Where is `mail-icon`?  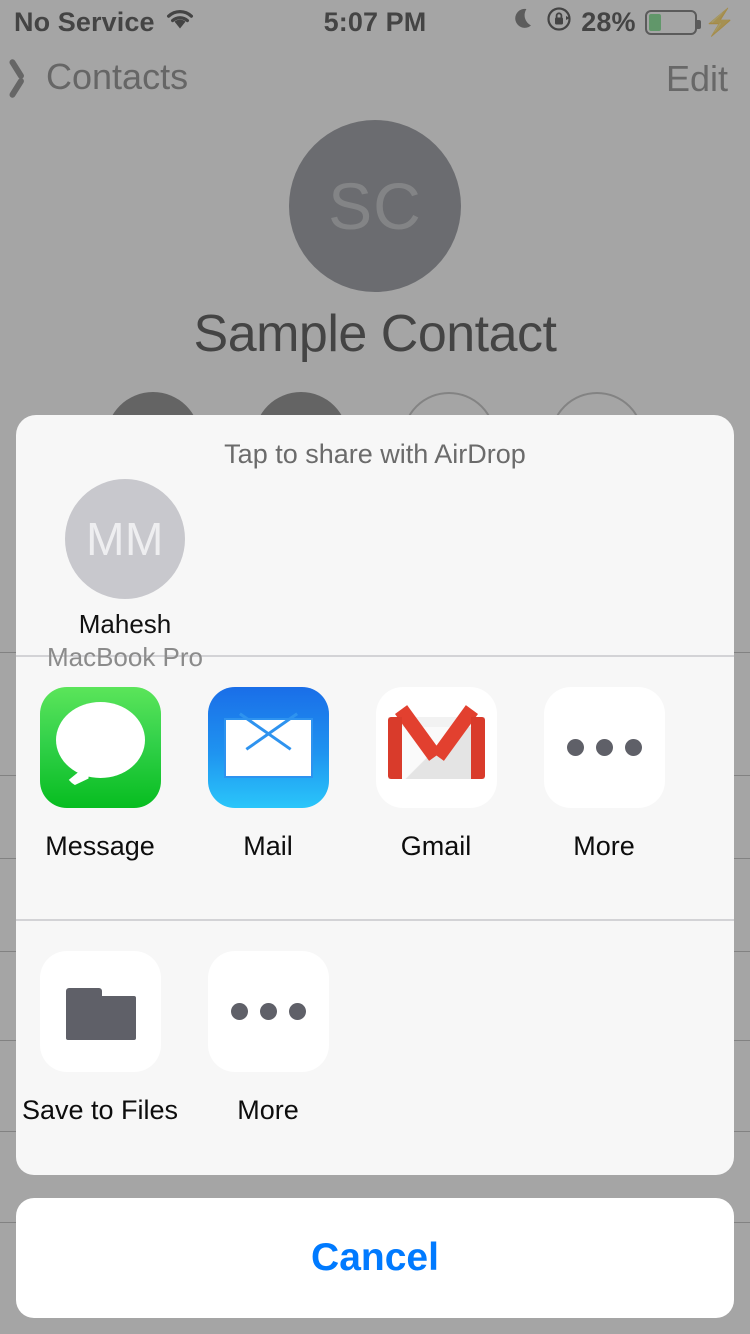
mail-icon is located at coordinates (268, 747).